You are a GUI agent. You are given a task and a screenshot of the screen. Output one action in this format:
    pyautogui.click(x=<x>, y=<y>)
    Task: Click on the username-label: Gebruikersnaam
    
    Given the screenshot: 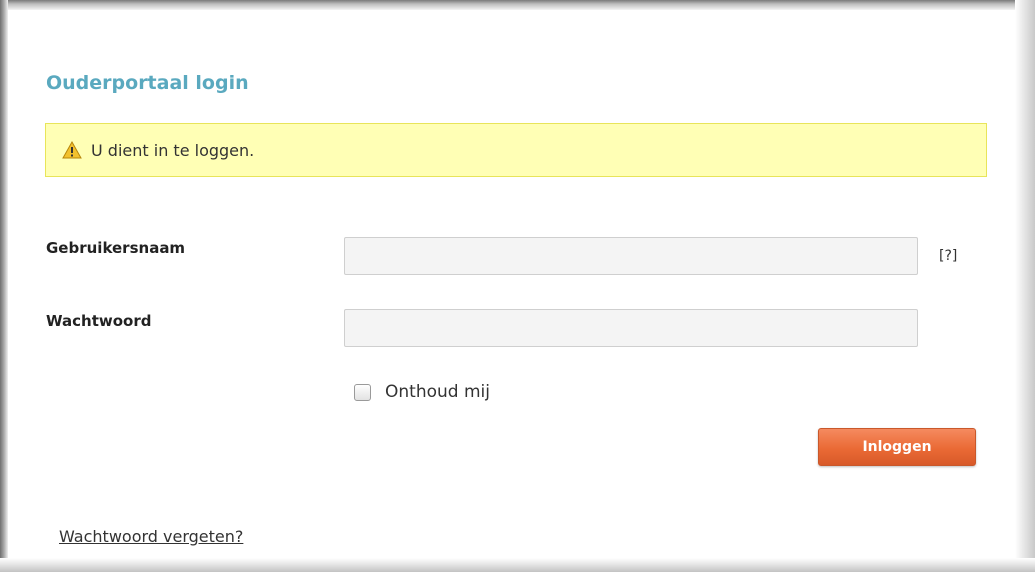 What is the action you would take?
    pyautogui.click(x=116, y=248)
    